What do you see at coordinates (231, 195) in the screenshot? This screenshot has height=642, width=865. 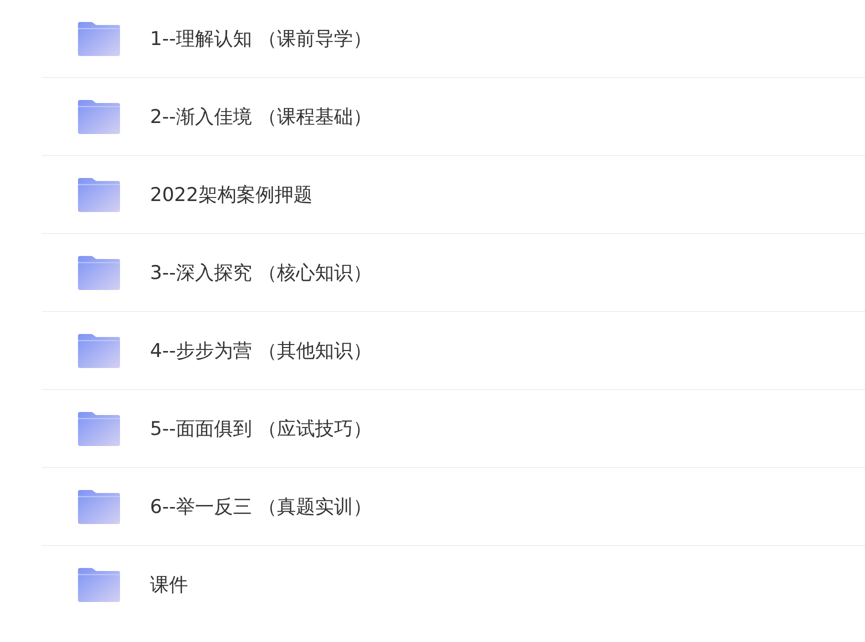 I see `folder-name: 2022架构案例押题` at bounding box center [231, 195].